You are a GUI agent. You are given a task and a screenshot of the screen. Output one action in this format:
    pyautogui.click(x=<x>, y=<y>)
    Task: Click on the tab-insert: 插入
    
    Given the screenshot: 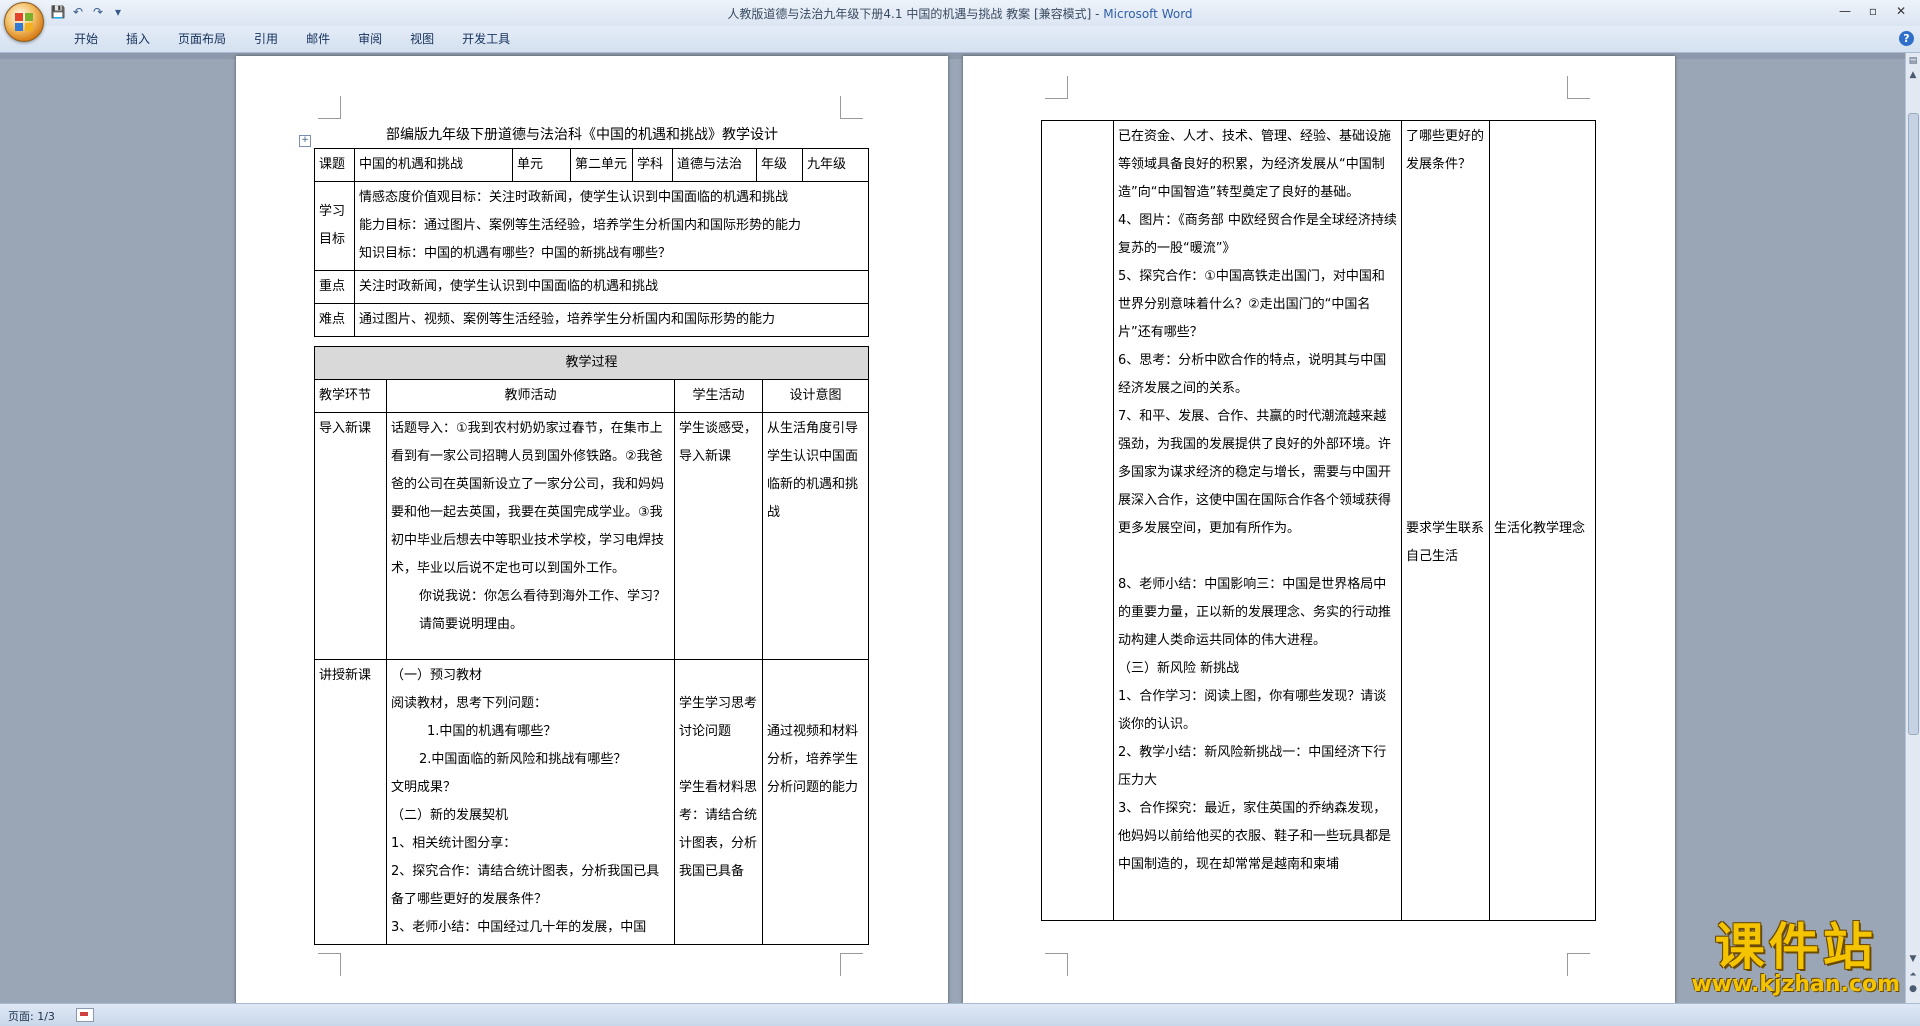 What is the action you would take?
    pyautogui.click(x=138, y=39)
    